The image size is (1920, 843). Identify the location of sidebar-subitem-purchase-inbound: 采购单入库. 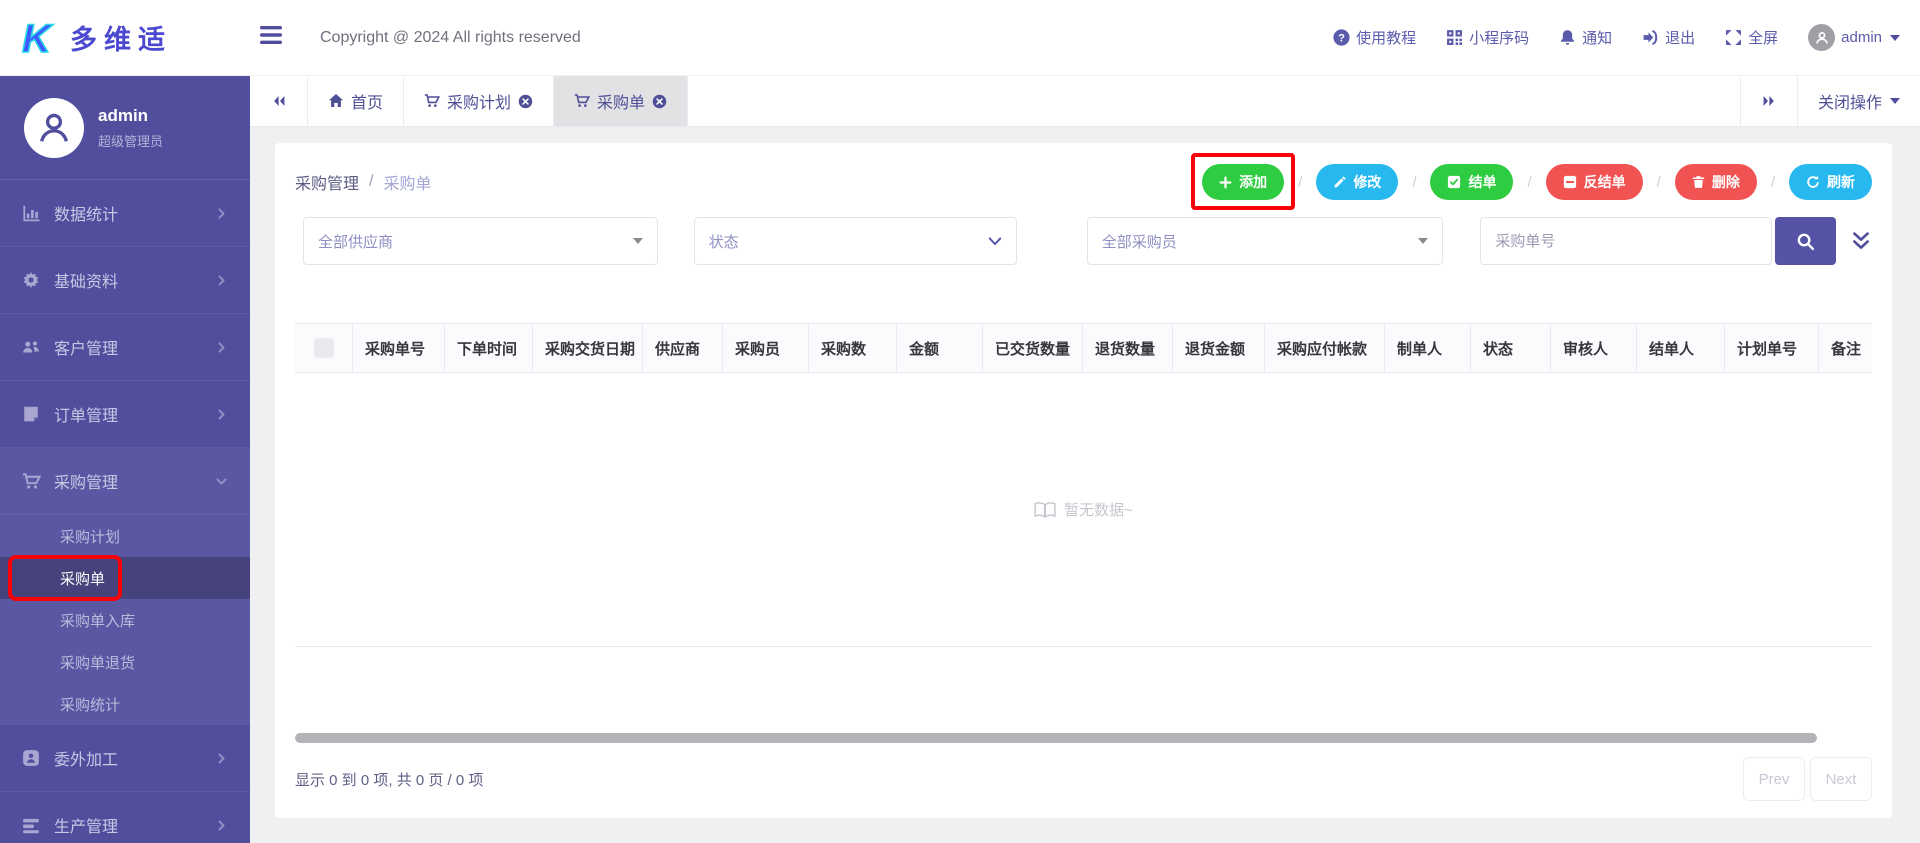
(125, 620).